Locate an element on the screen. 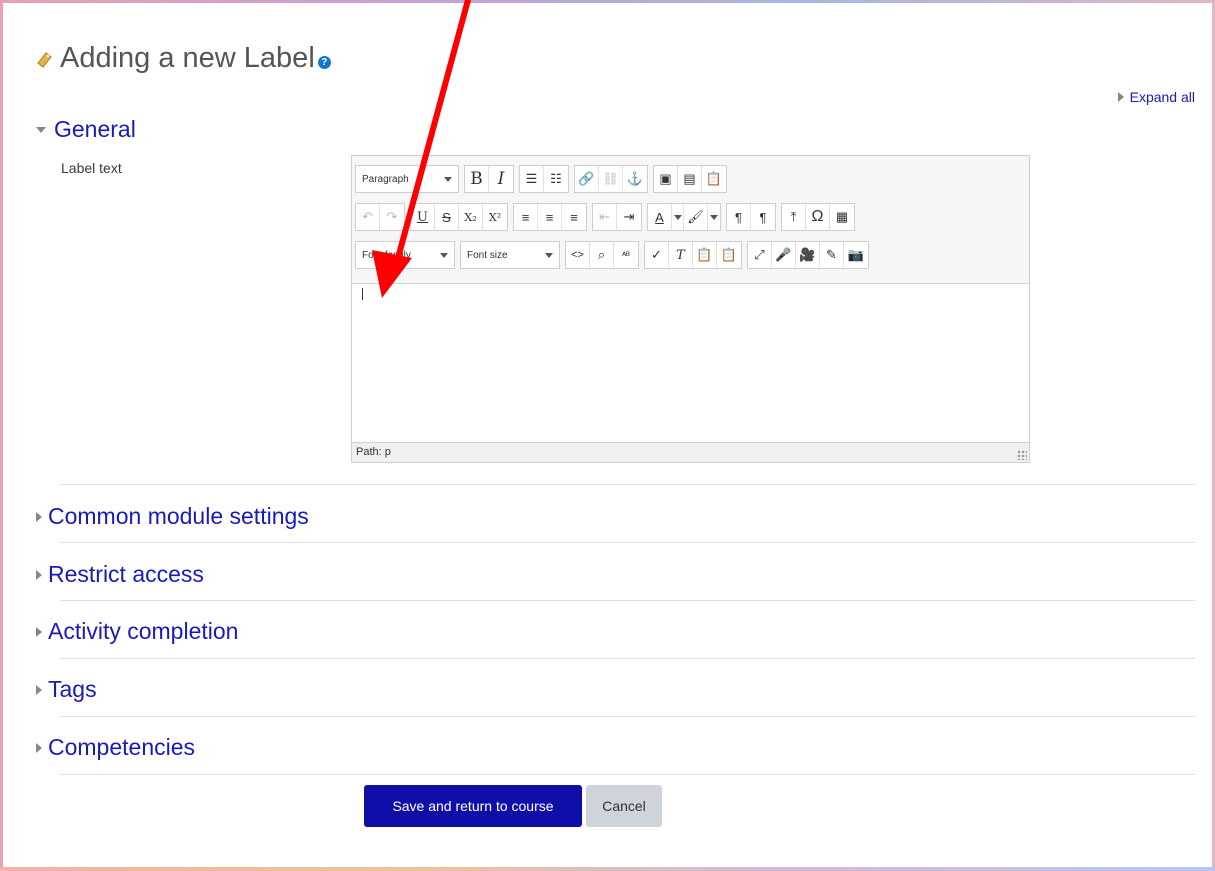 The height and width of the screenshot is (871, 1215). section-label: Restrict access is located at coordinates (126, 574).